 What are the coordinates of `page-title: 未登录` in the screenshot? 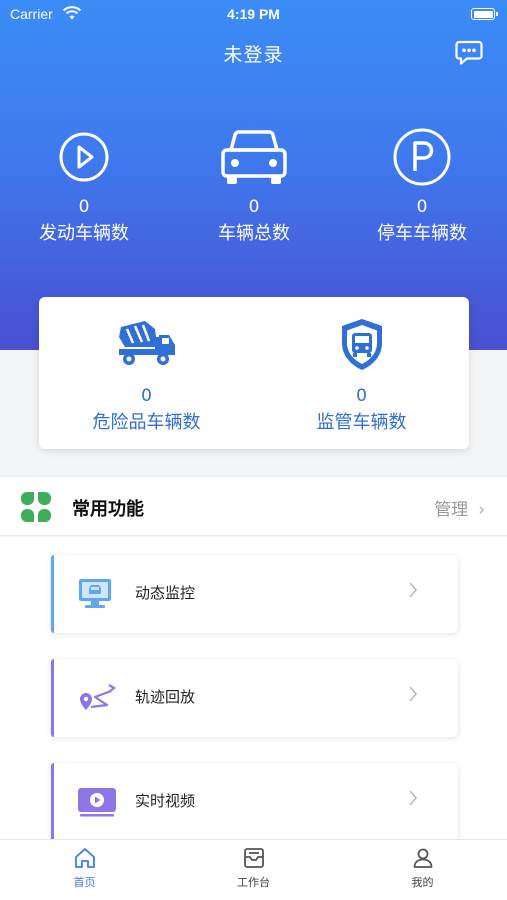 It's located at (253, 55).